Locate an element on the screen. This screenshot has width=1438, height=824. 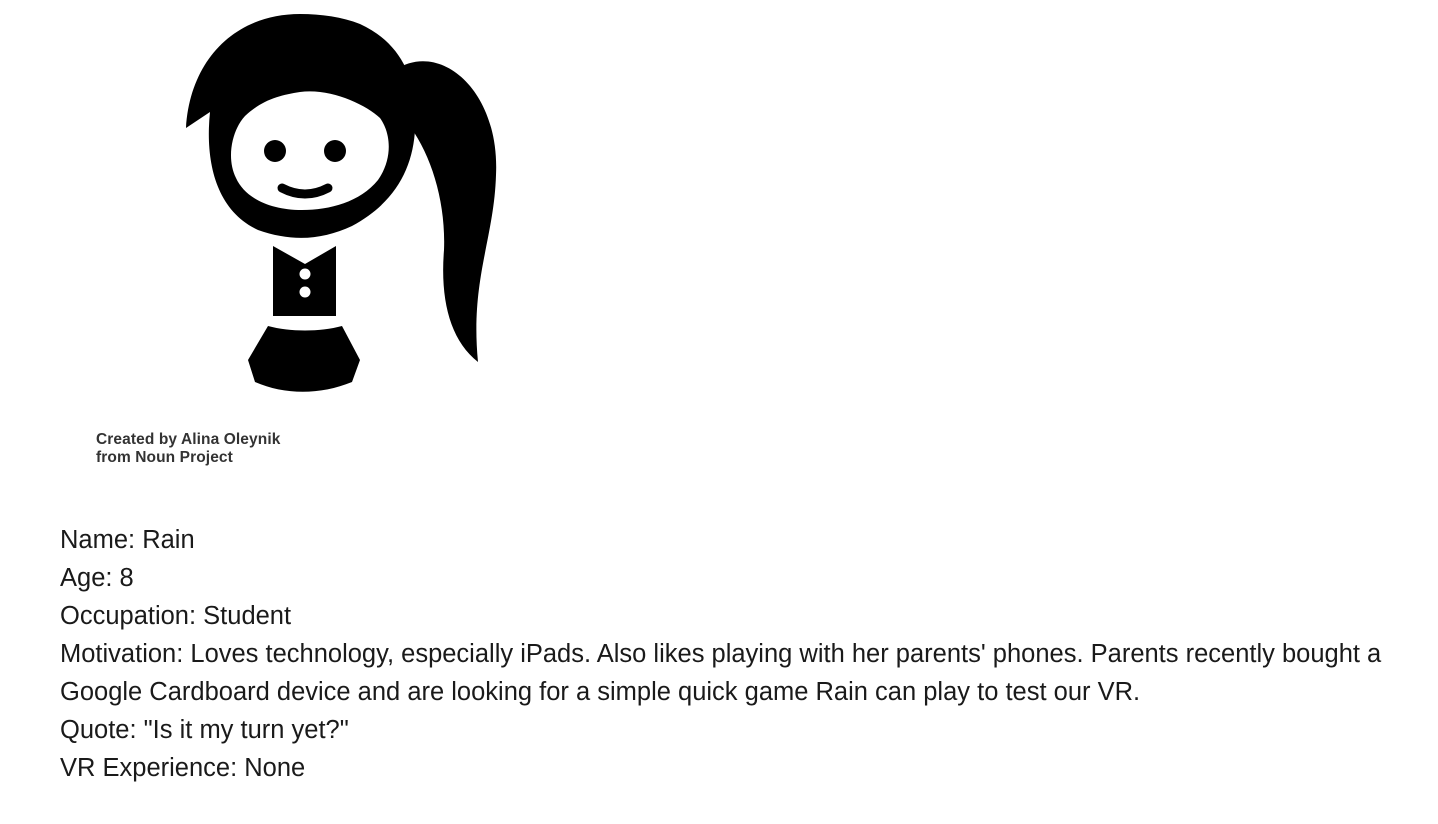
persona-name: Name: Rain is located at coordinates (127, 540).